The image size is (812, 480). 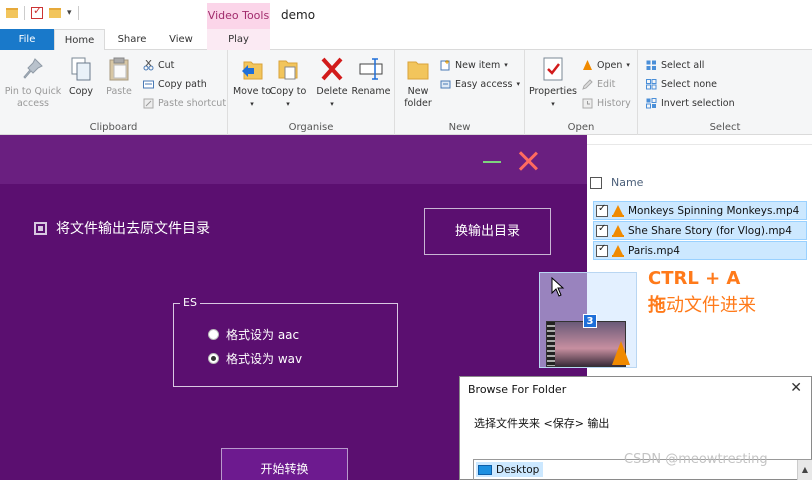 What do you see at coordinates (113, 127) in the screenshot?
I see `clipboard-group-label: Clipboard` at bounding box center [113, 127].